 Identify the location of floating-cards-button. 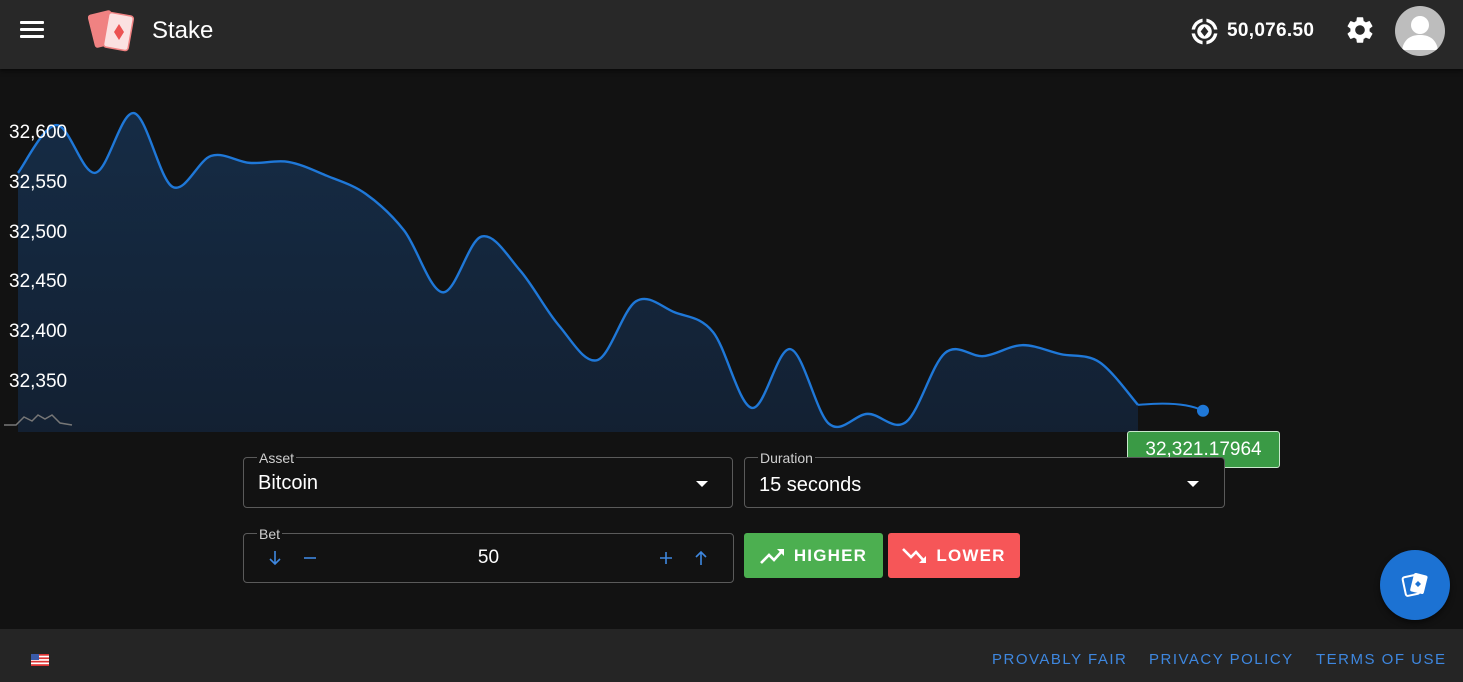
(1415, 585).